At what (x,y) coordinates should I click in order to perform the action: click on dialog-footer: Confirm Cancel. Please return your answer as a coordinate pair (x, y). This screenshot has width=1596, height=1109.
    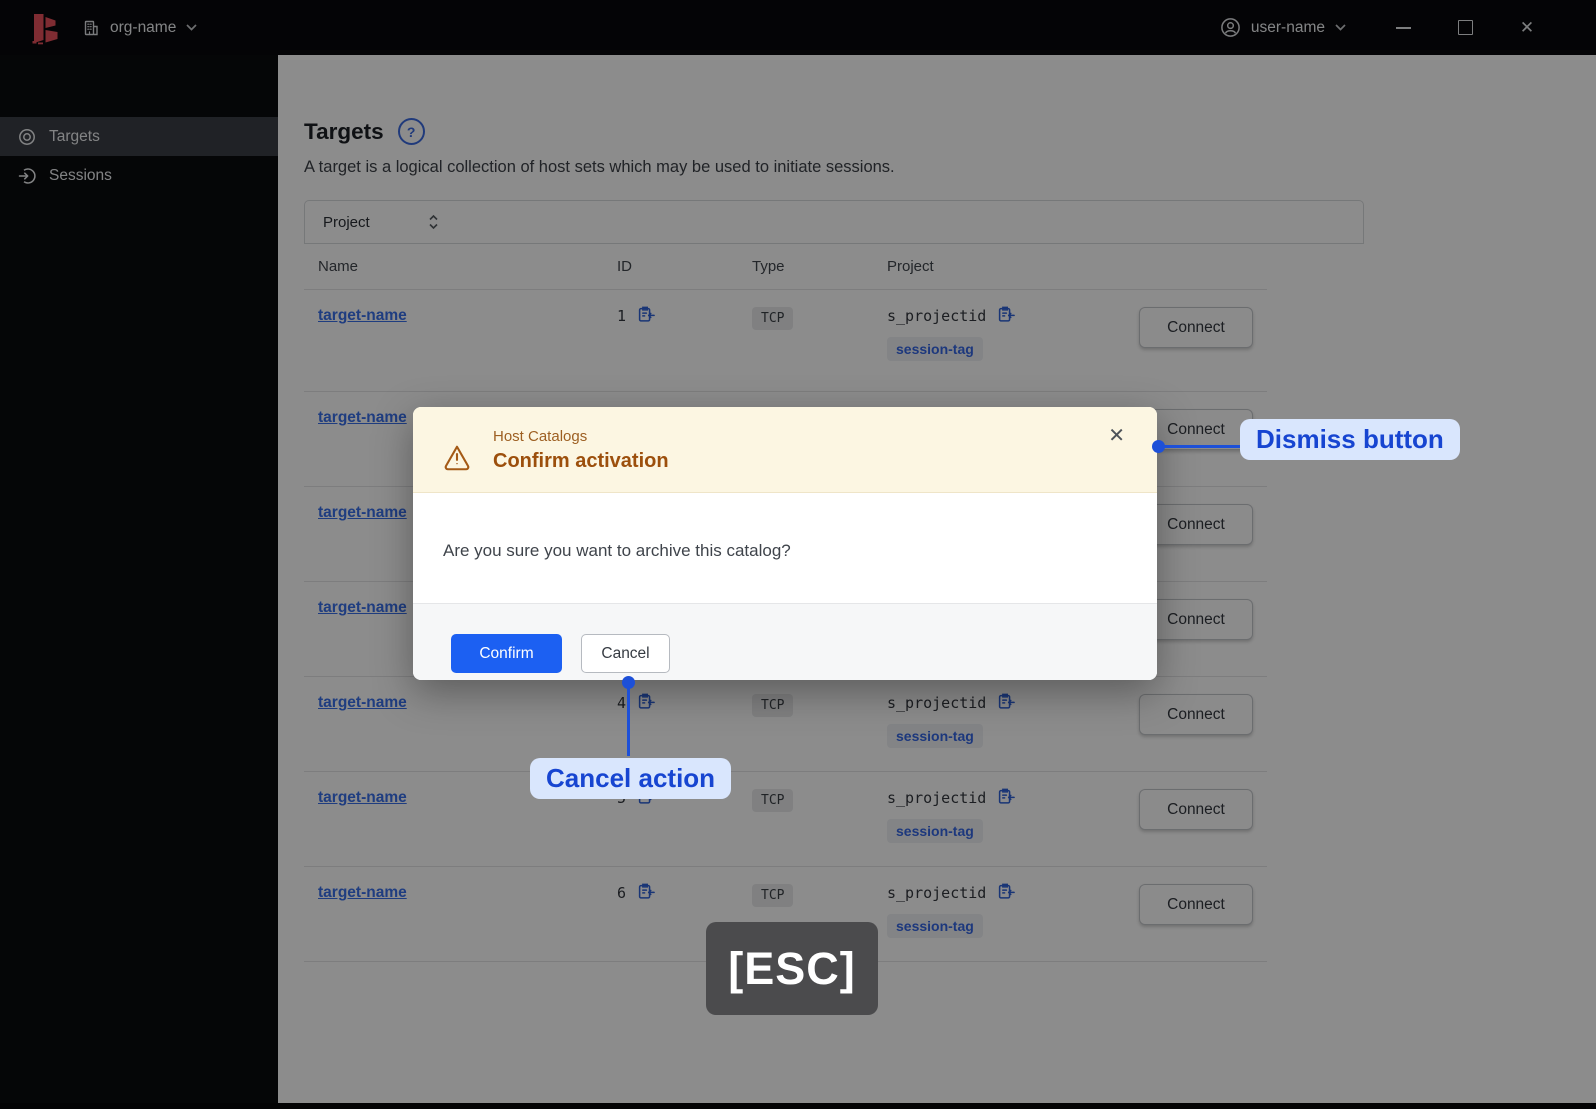
    Looking at the image, I should click on (785, 641).